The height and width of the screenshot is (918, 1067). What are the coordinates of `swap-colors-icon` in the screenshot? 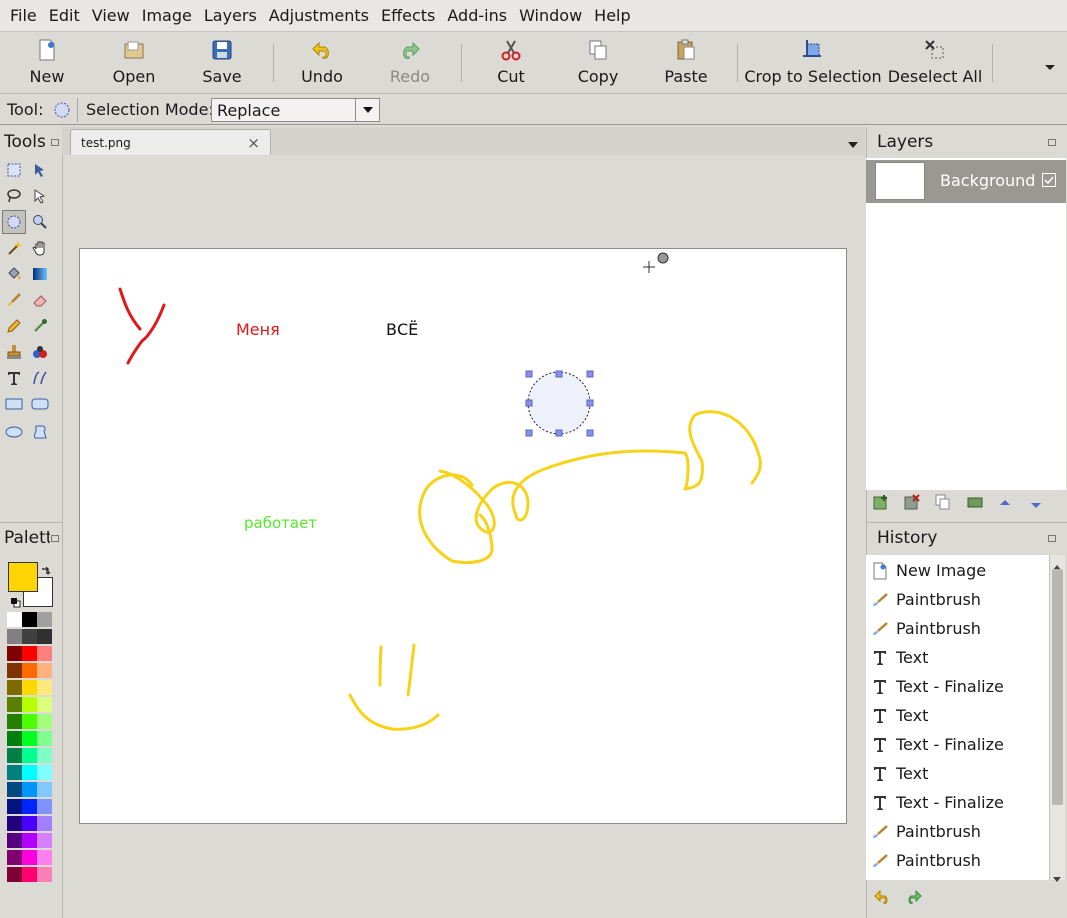 It's located at (45, 572).